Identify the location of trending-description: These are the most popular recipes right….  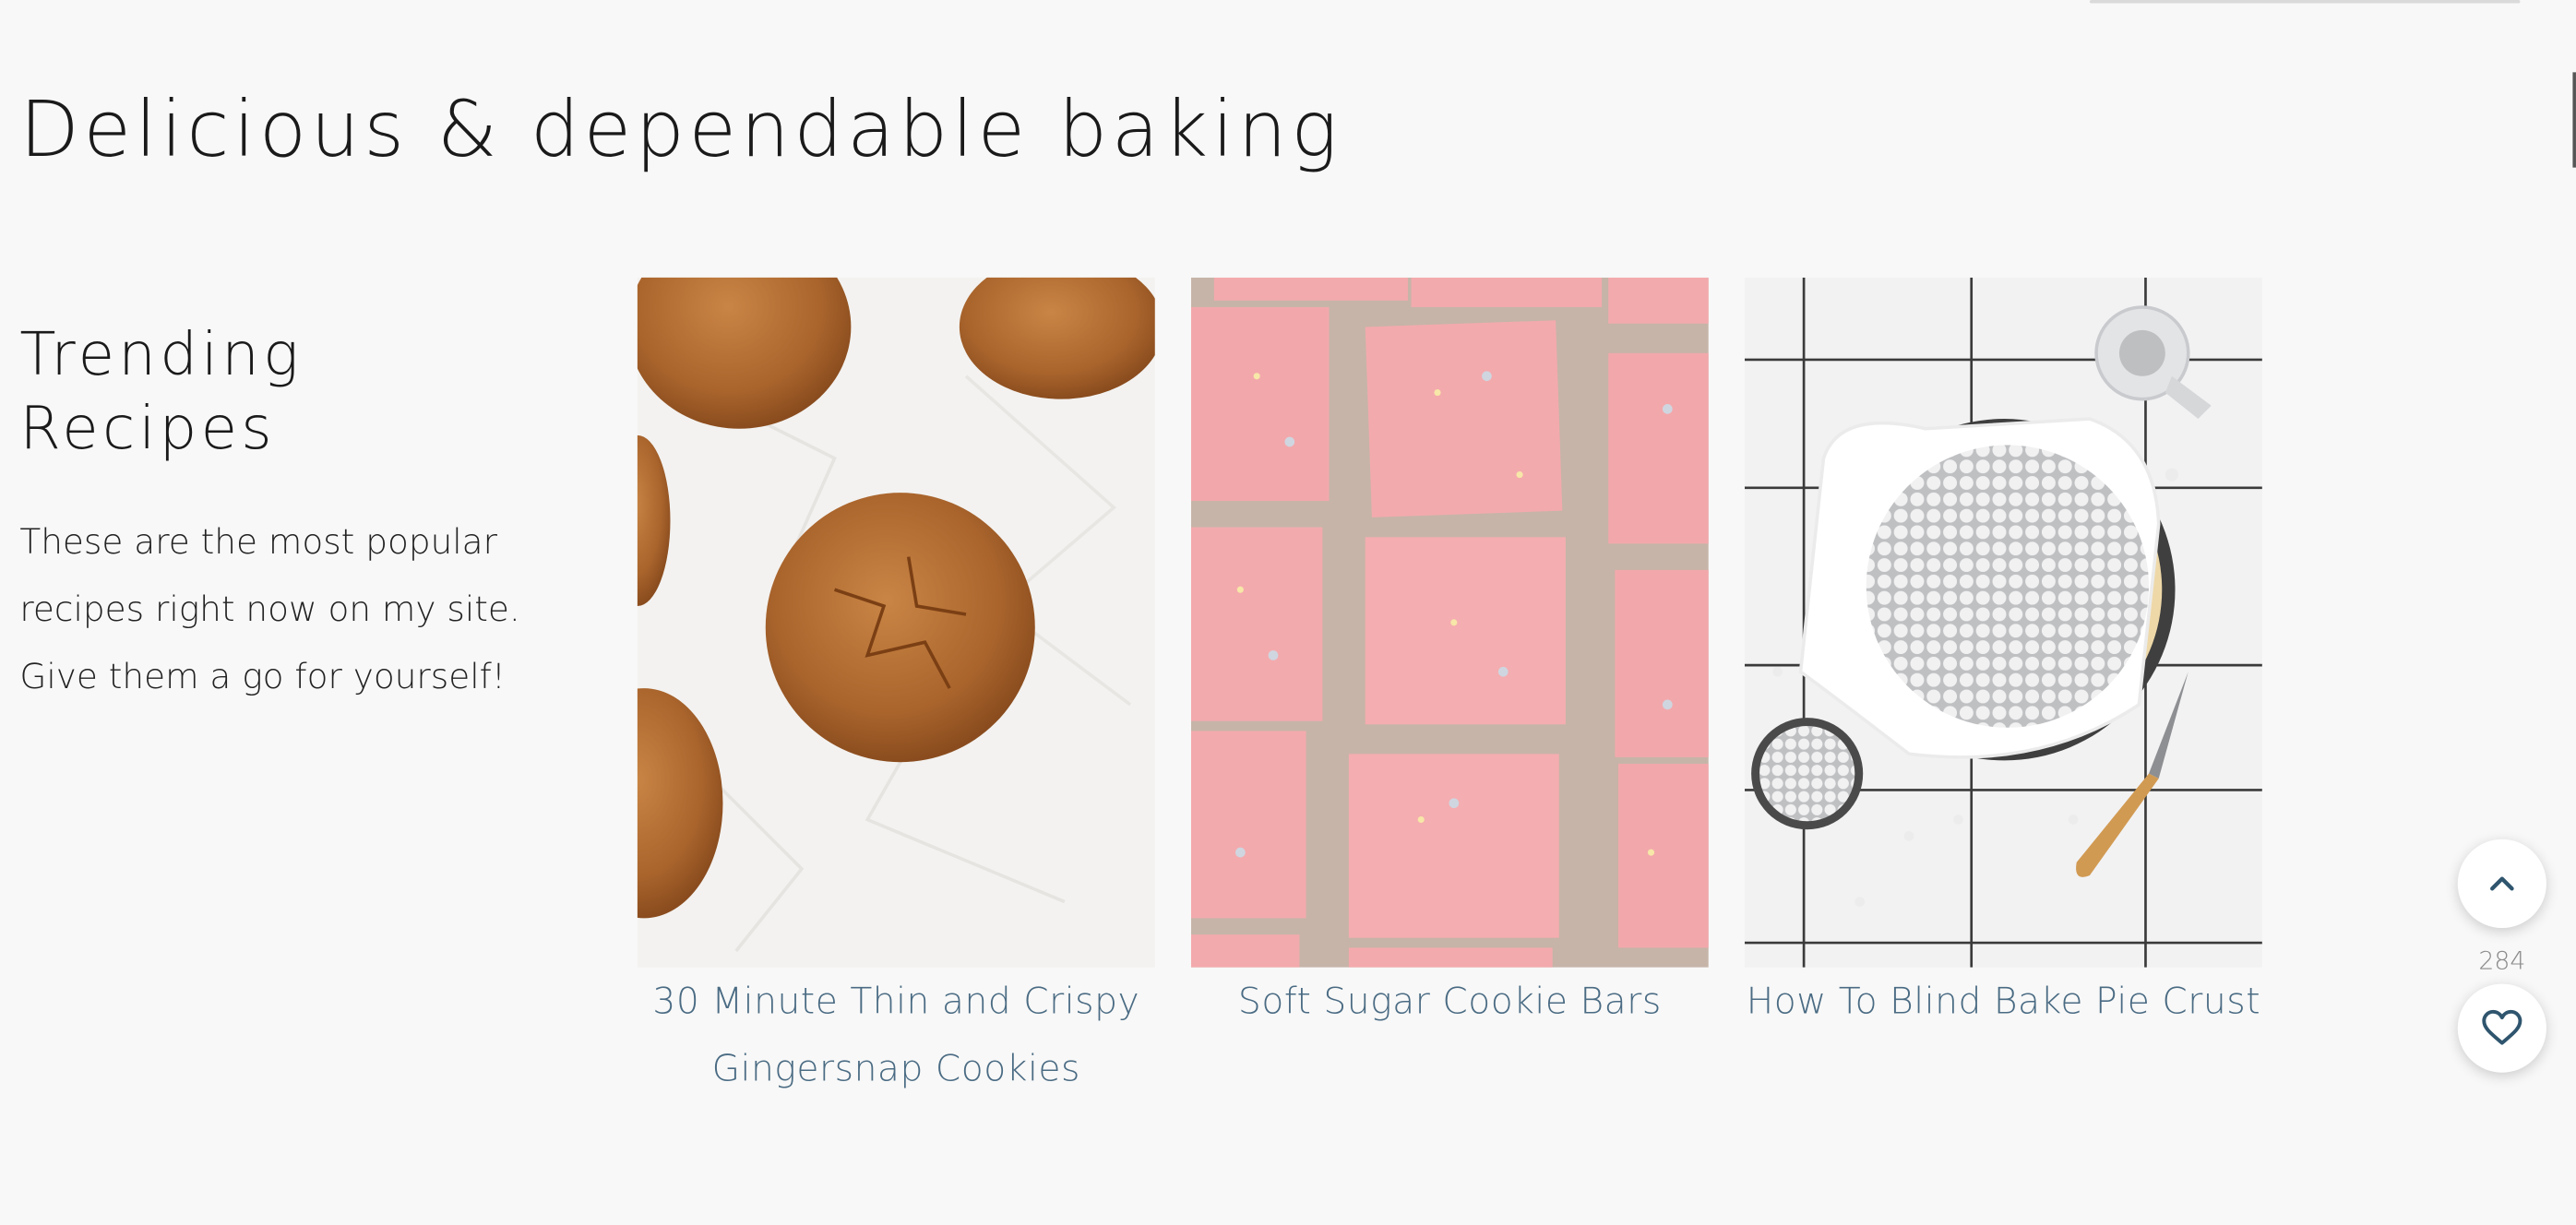
(269, 609).